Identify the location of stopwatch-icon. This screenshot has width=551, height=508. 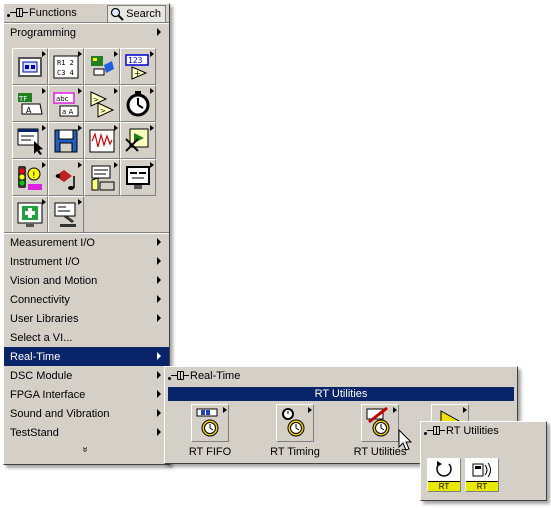
(138, 103).